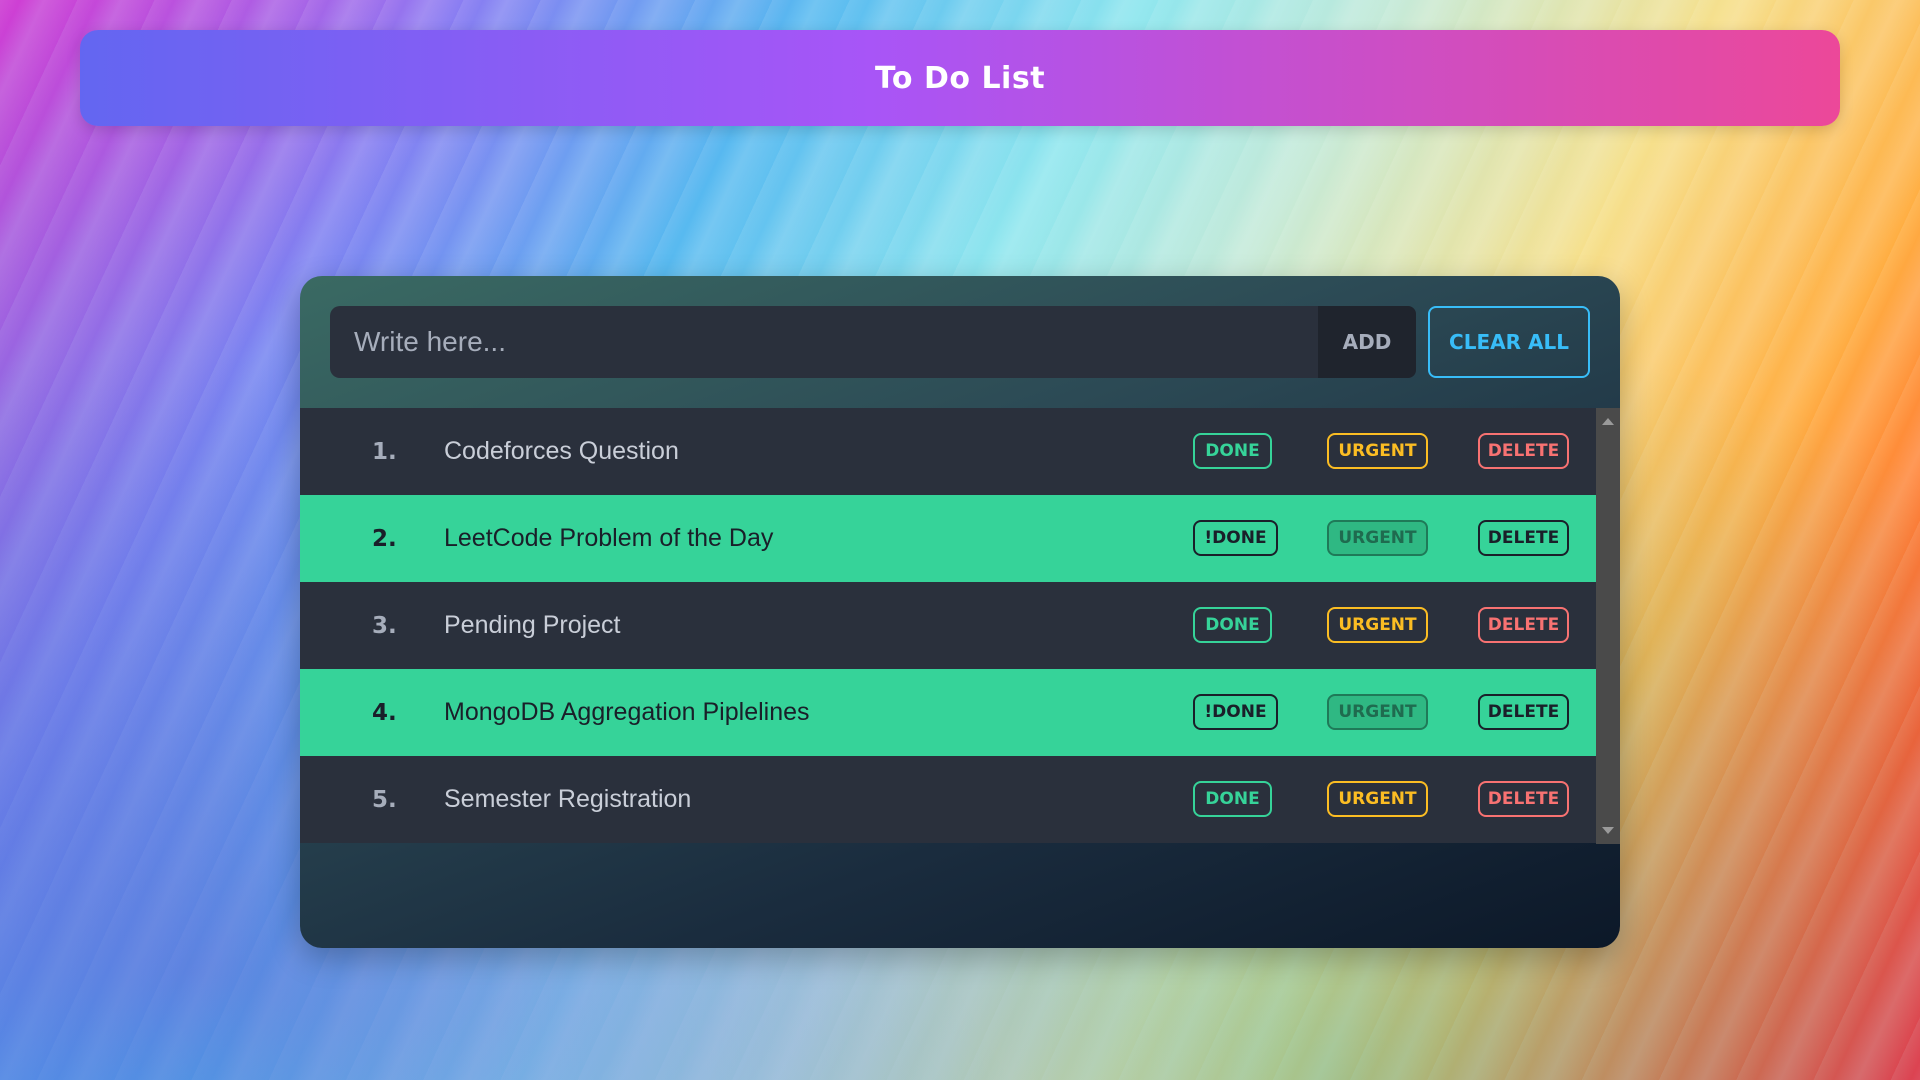 This screenshot has height=1080, width=1920. I want to click on todo-number: 4., so click(384, 712).